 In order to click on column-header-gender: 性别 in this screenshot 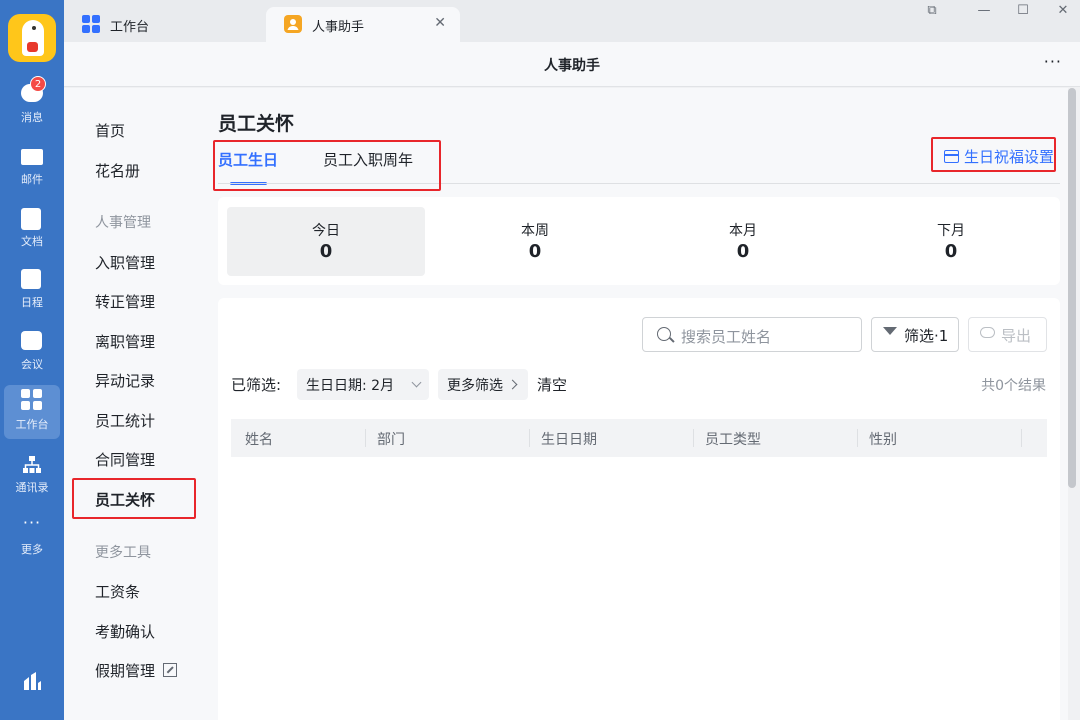, I will do `click(883, 439)`.